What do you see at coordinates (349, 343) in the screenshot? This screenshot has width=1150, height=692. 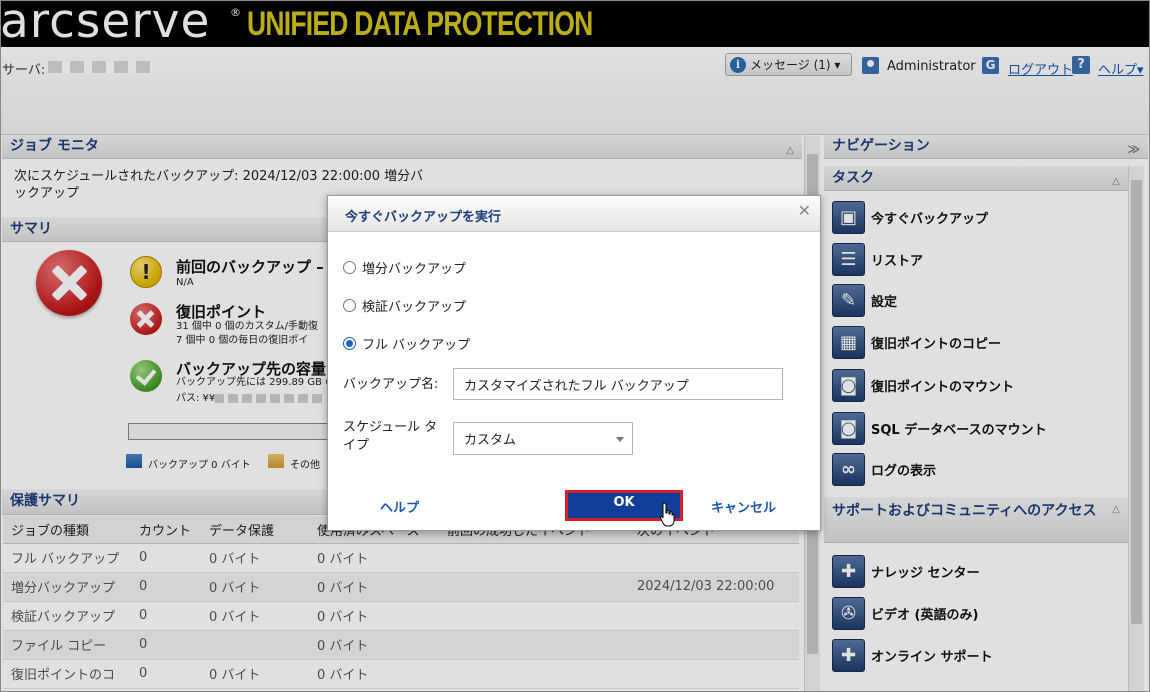 I see `radio-button-selected` at bounding box center [349, 343].